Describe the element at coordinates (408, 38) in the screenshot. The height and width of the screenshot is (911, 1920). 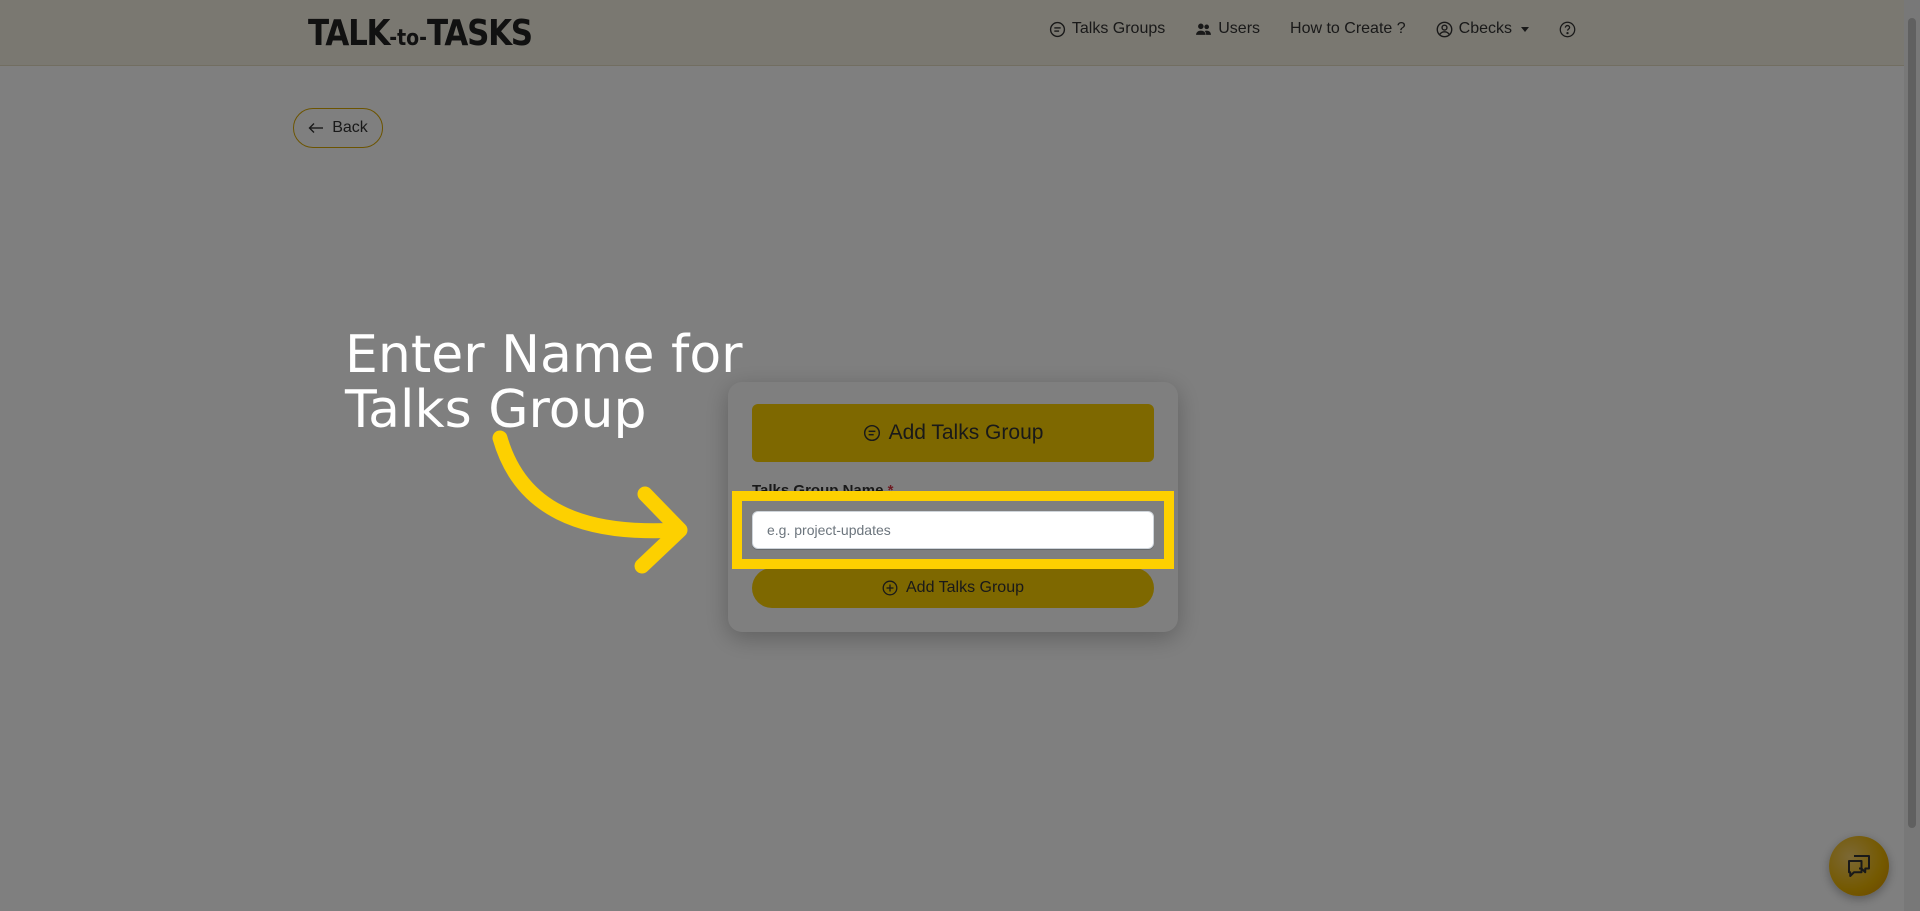
I see `logo-part-to: -to-` at that location.